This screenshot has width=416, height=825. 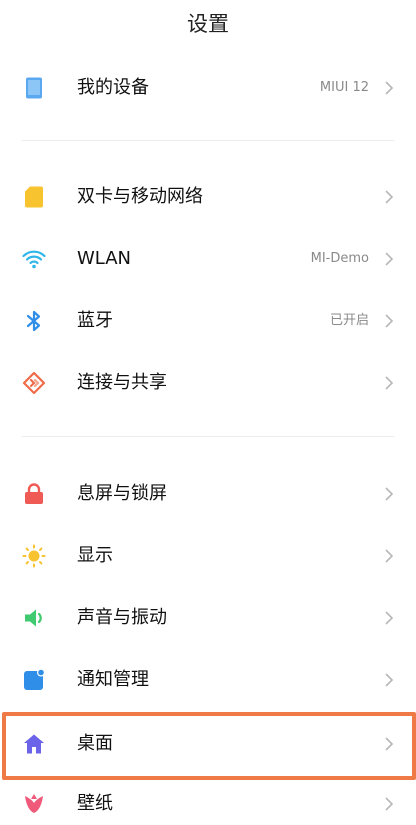 What do you see at coordinates (349, 320) in the screenshot?
I see `settings-item-value: 已开启` at bounding box center [349, 320].